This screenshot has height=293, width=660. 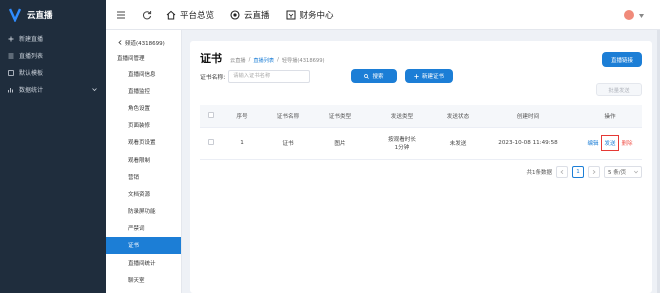 I want to click on batch-send-button: 批量发送, so click(x=619, y=89).